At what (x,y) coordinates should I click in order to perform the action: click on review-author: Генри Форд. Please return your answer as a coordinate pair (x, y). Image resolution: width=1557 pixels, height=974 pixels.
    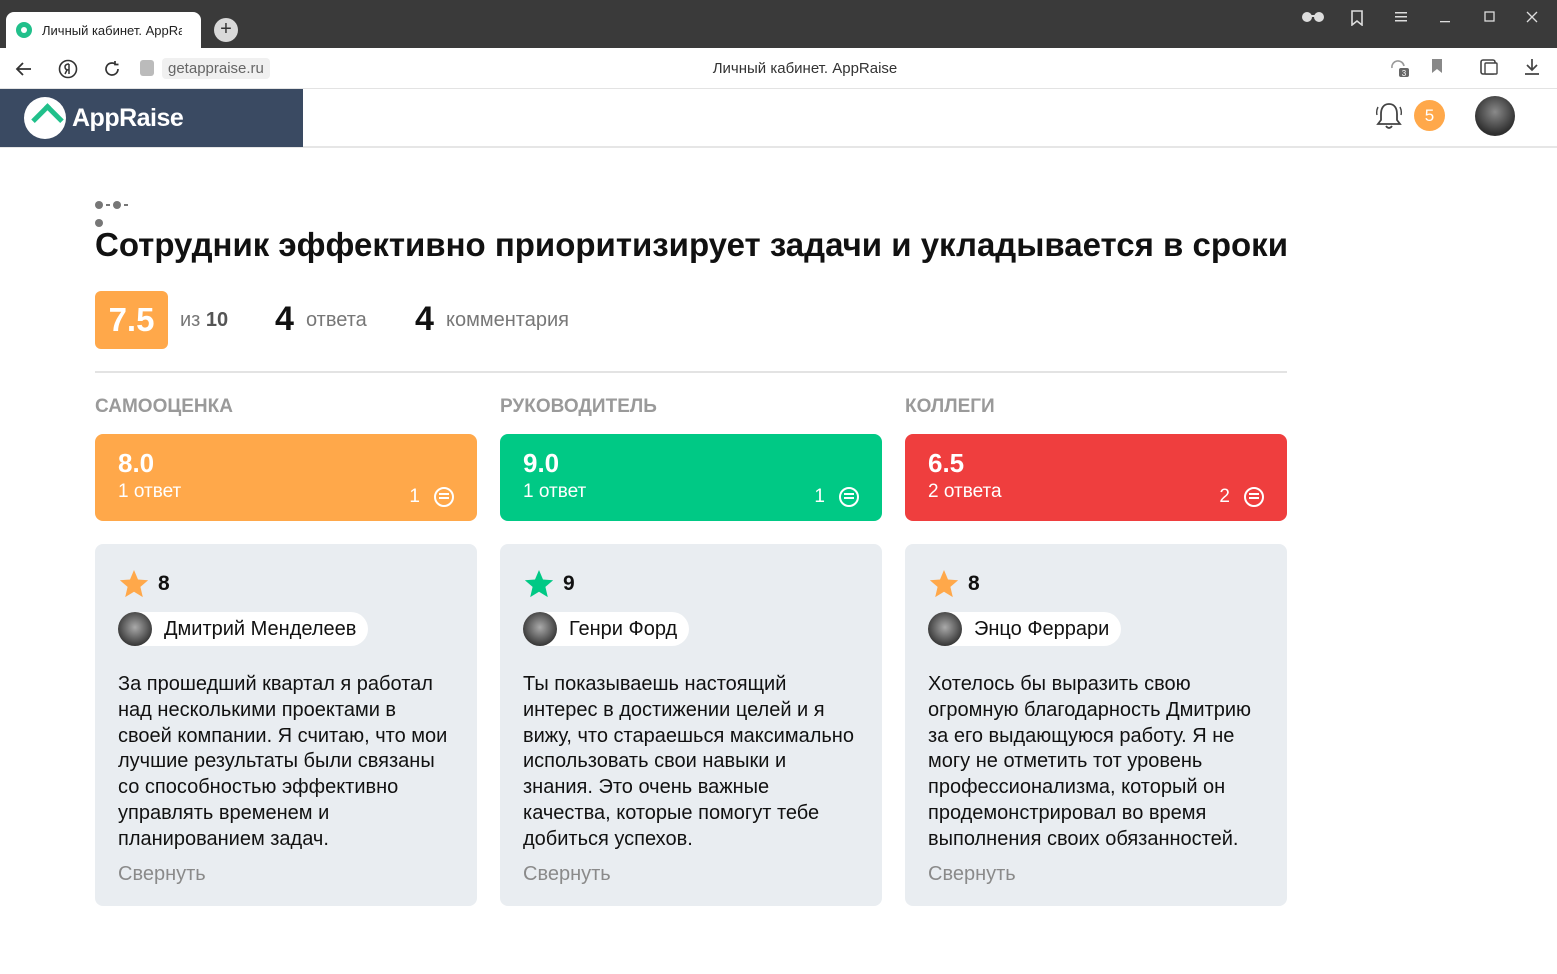
    Looking at the image, I should click on (606, 629).